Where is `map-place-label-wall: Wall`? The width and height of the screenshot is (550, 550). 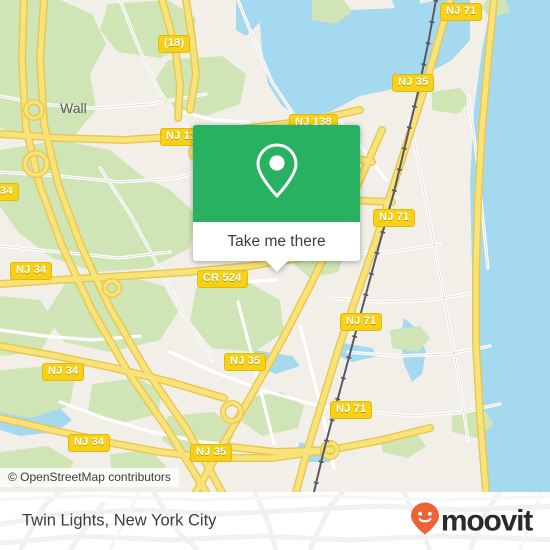 map-place-label-wall: Wall is located at coordinates (73, 108).